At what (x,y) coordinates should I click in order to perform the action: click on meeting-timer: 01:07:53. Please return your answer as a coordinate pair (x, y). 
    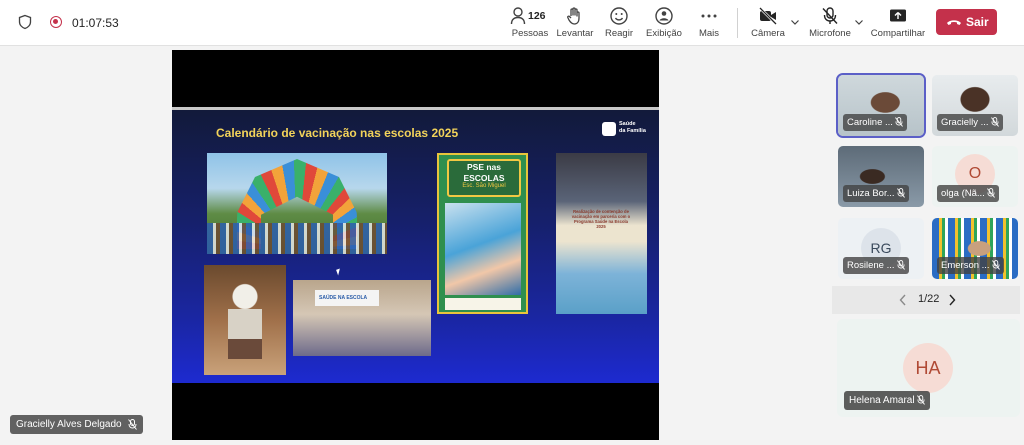
    Looking at the image, I should click on (95, 23).